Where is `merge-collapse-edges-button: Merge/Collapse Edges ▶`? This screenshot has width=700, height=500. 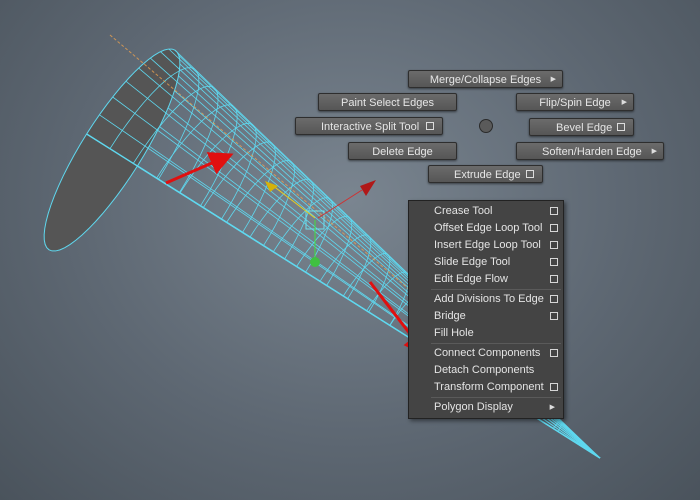 merge-collapse-edges-button: Merge/Collapse Edges ▶ is located at coordinates (485, 79).